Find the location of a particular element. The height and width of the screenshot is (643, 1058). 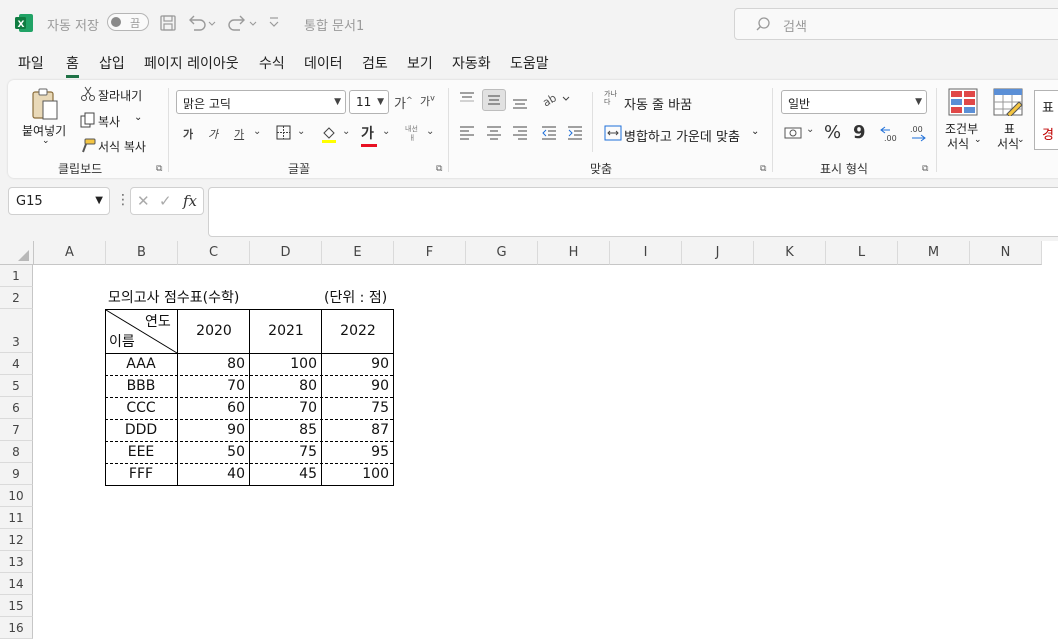

merge-dropdown-icon: ⌄ is located at coordinates (755, 131).